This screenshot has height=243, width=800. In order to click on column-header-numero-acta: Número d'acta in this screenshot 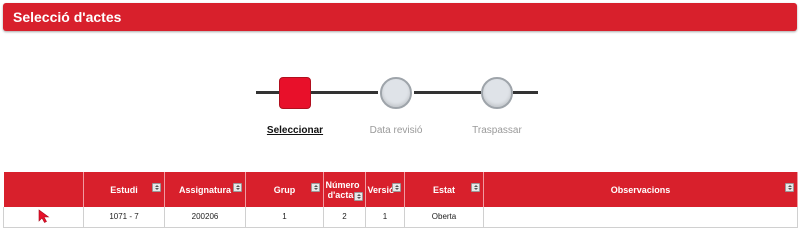, I will do `click(344, 189)`.